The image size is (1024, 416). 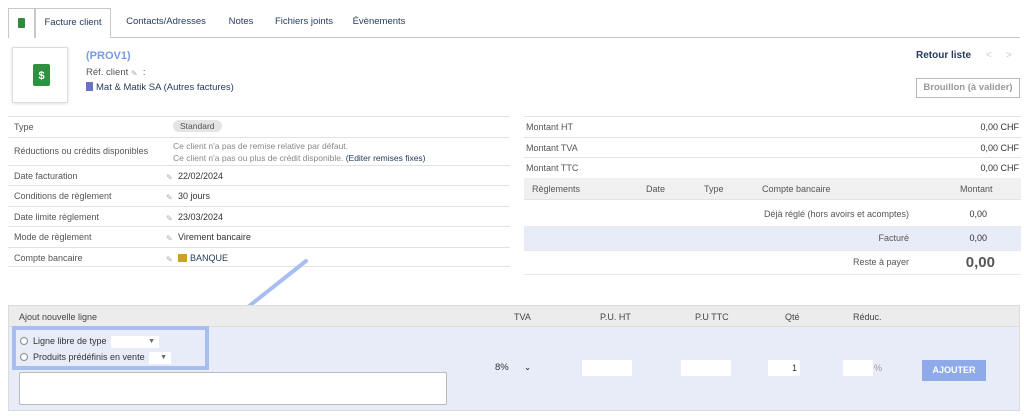 I want to click on ref-client-row: Réf. client ✎:, so click(x=116, y=72).